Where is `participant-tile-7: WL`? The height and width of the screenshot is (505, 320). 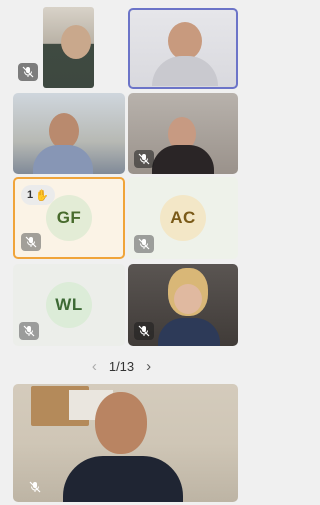
participant-tile-7: WL is located at coordinates (69, 305).